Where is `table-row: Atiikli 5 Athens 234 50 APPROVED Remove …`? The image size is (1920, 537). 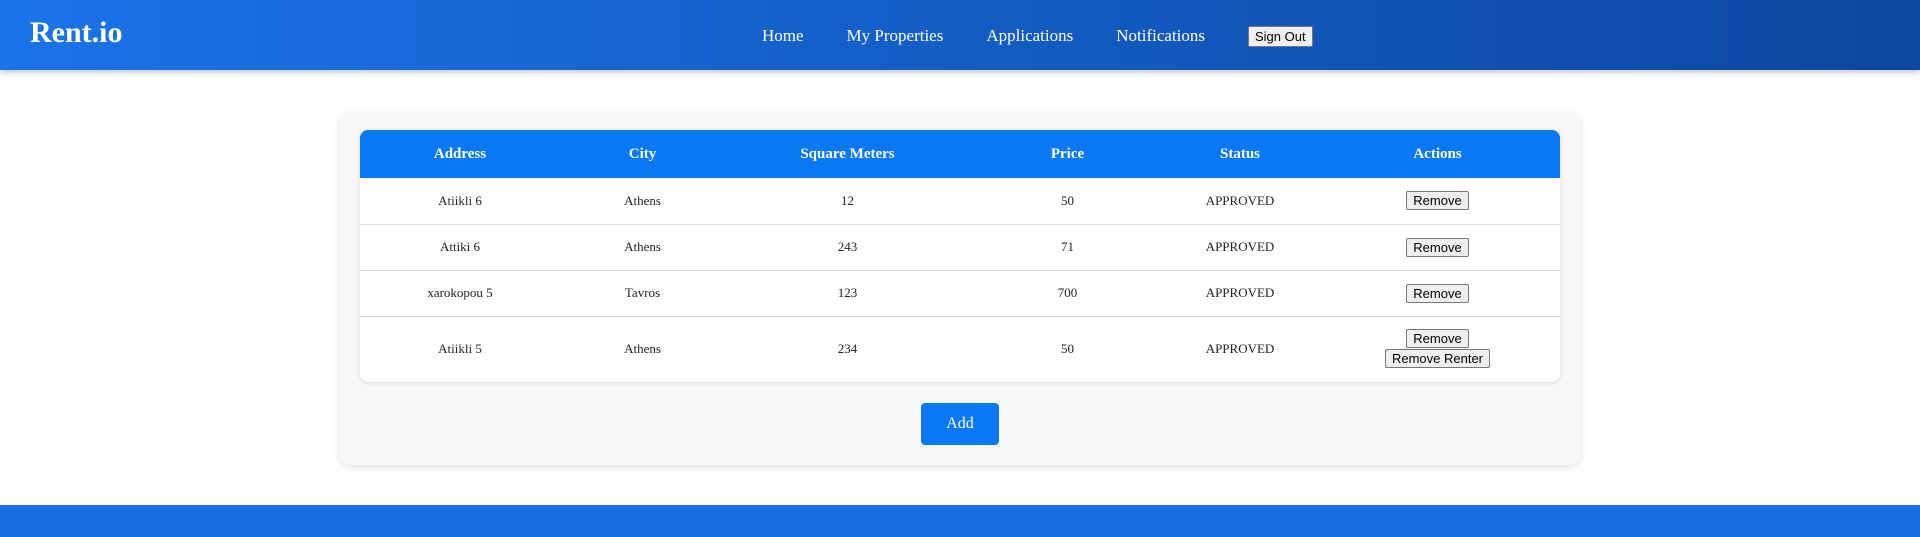
table-row: Atiikli 5 Athens 234 50 APPROVED Remove … is located at coordinates (960, 348).